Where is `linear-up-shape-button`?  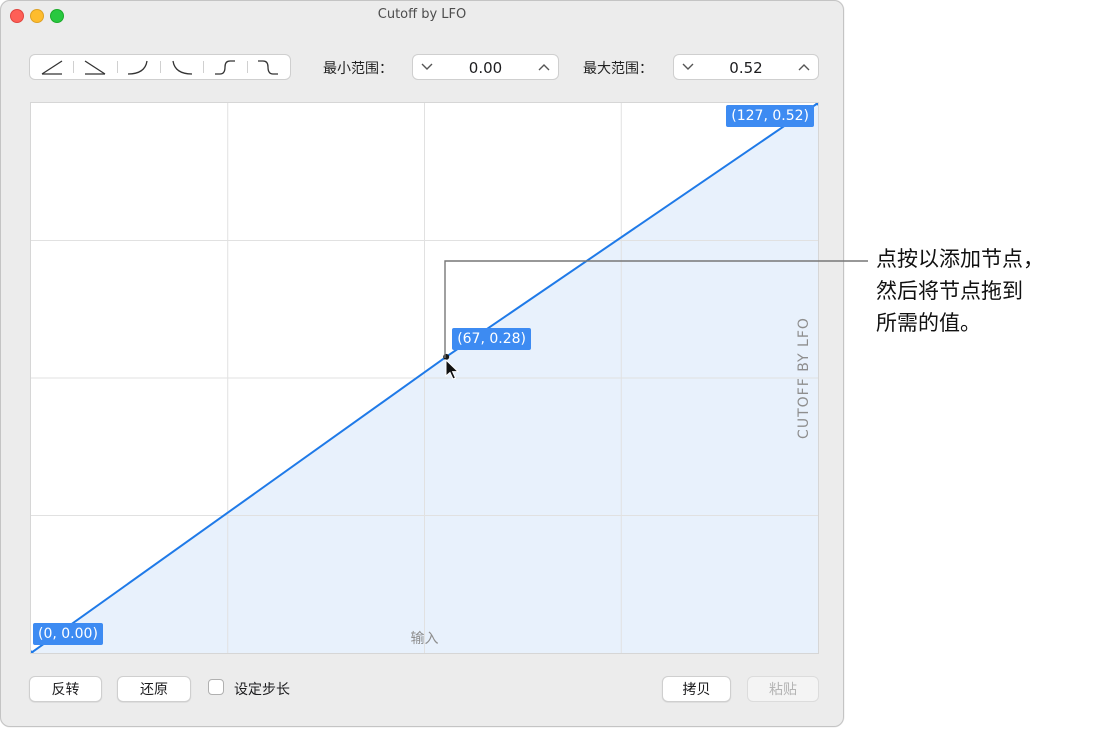 linear-up-shape-button is located at coordinates (51, 67).